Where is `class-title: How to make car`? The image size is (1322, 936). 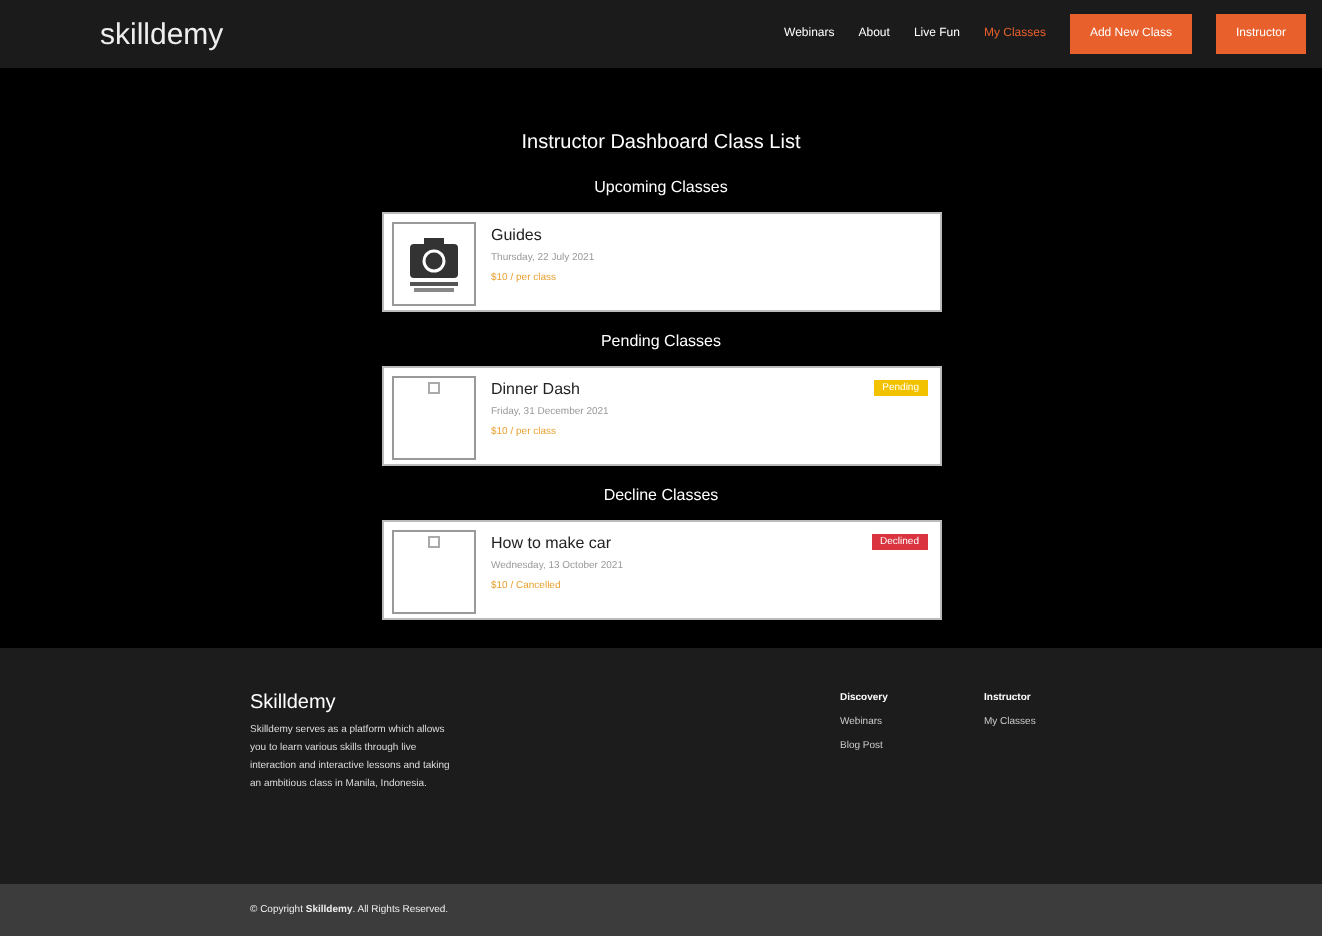 class-title: How to make car is located at coordinates (552, 543).